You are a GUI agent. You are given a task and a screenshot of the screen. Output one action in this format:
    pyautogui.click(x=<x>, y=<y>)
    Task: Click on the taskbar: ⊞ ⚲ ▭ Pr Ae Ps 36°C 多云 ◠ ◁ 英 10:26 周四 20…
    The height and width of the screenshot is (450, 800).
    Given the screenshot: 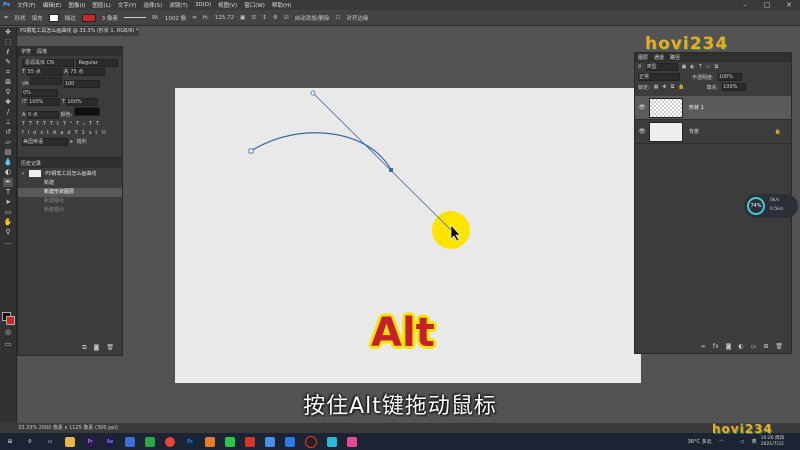 What is the action you would take?
    pyautogui.click(x=400, y=441)
    